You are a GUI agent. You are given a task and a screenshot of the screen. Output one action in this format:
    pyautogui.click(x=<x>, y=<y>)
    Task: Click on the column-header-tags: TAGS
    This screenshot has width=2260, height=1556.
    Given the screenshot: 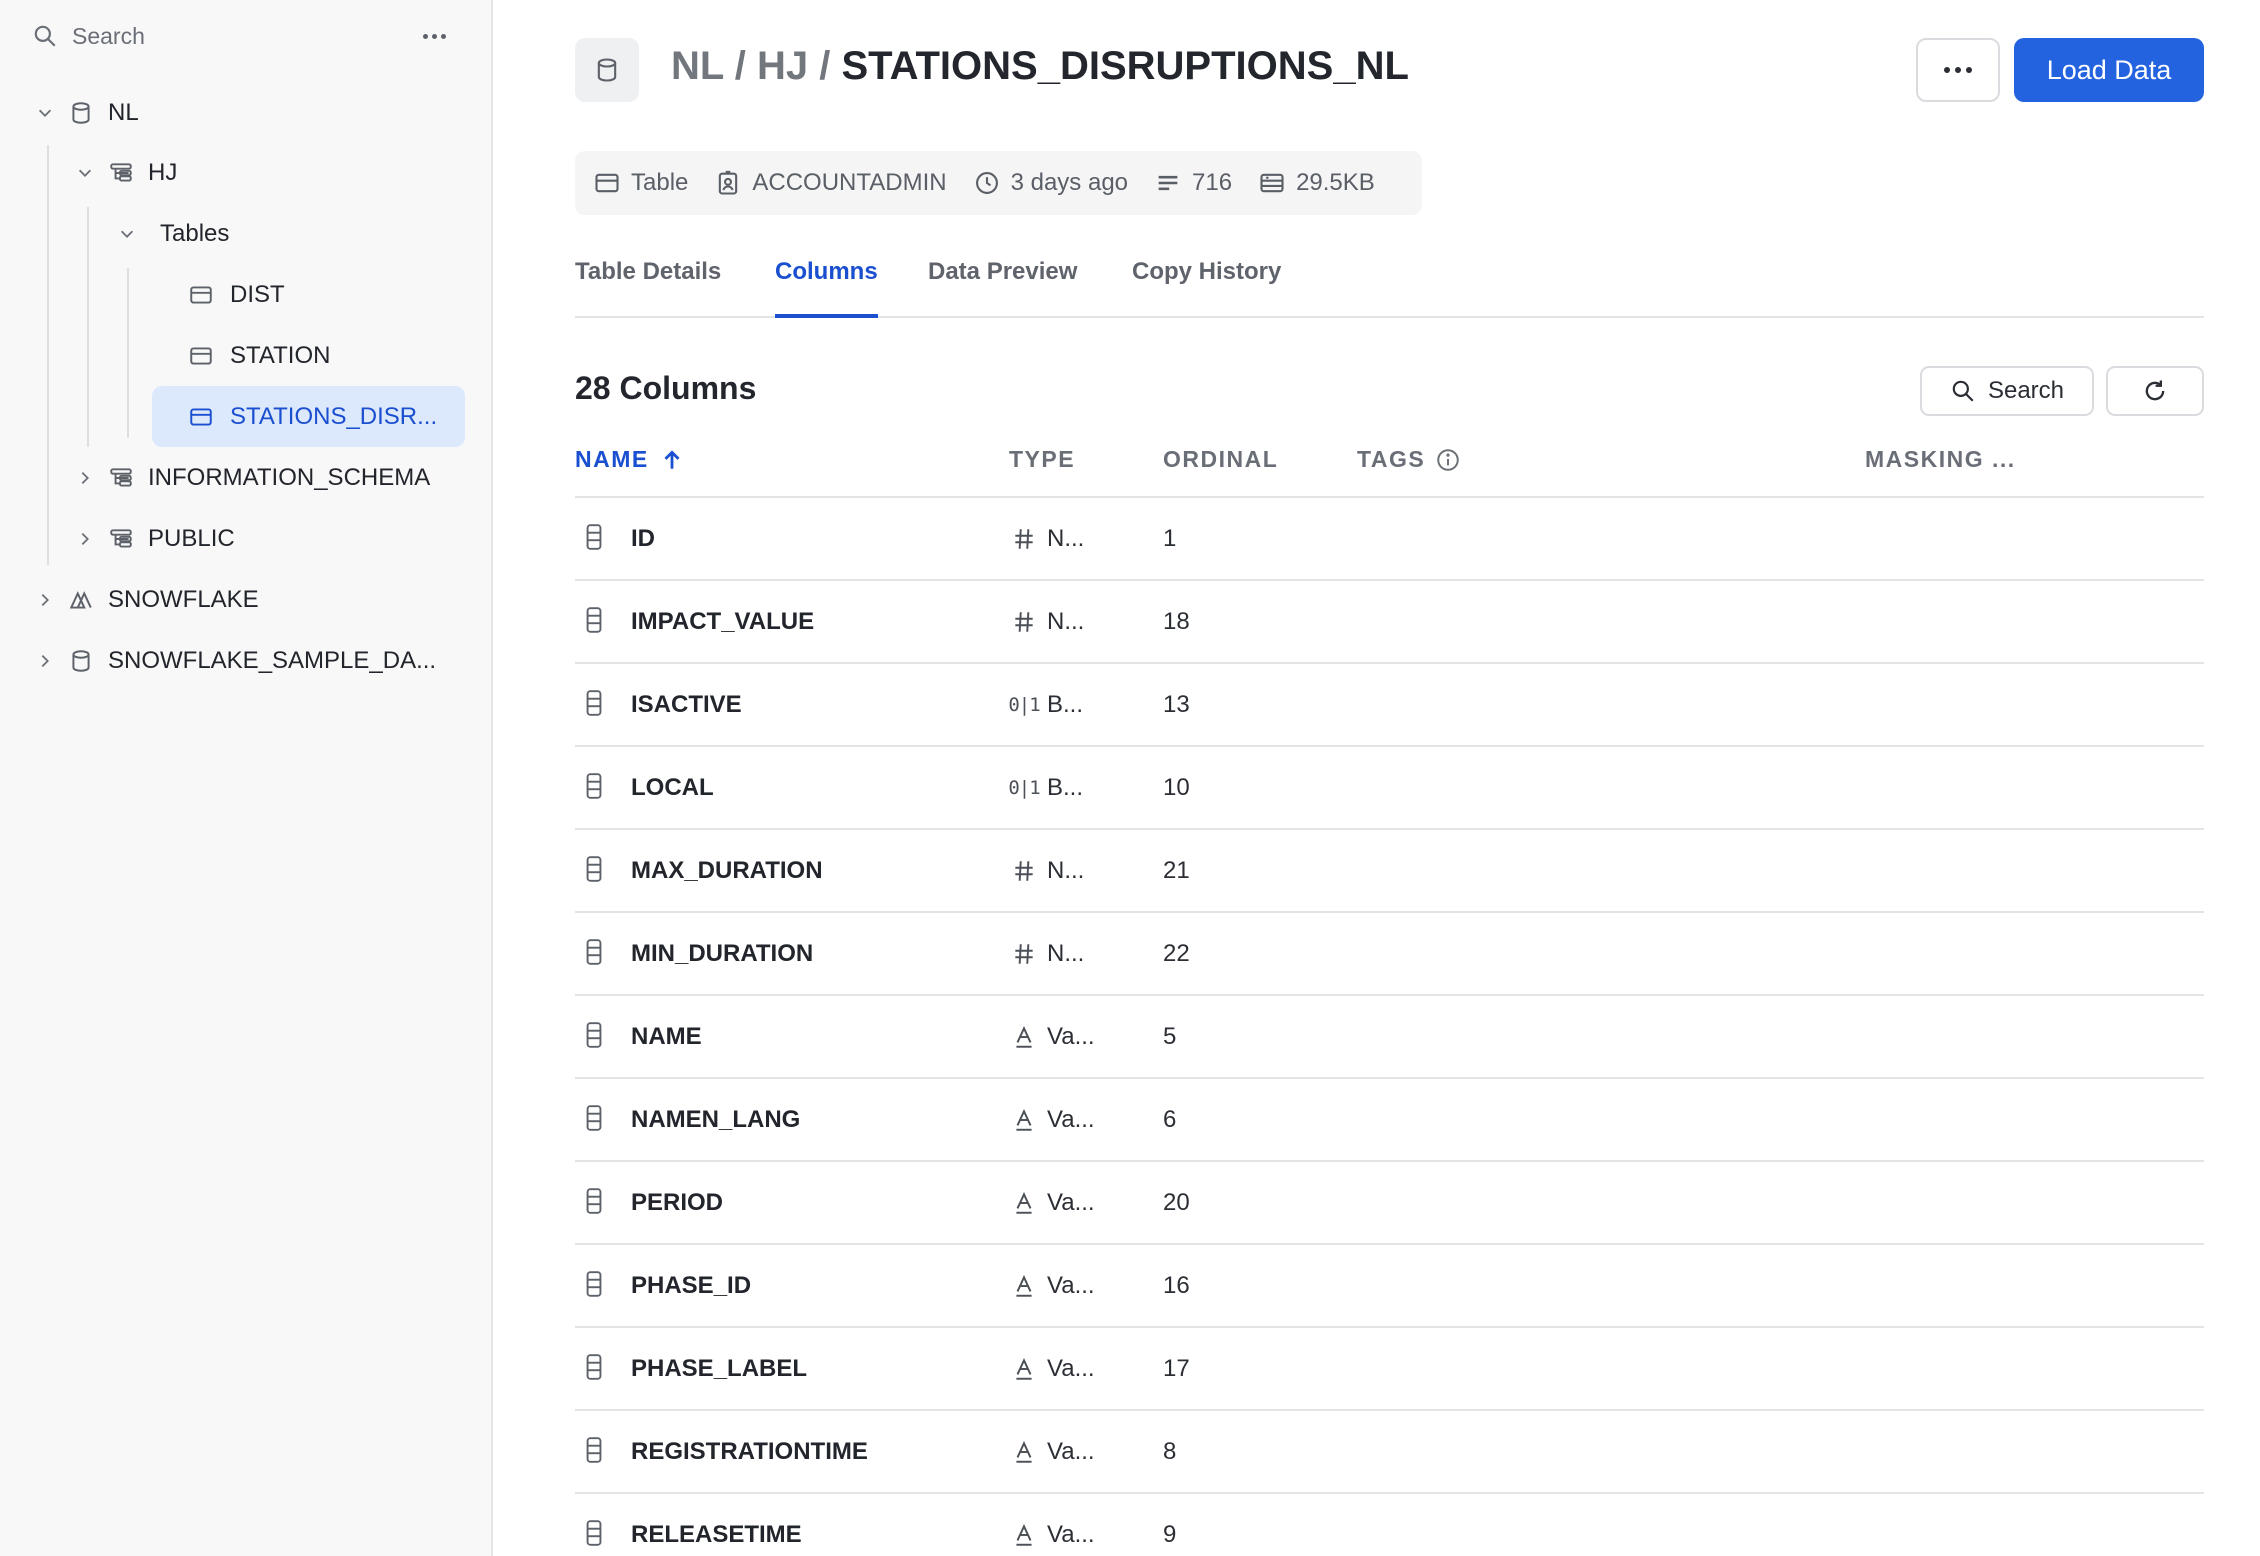 What is the action you would take?
    pyautogui.click(x=1409, y=459)
    